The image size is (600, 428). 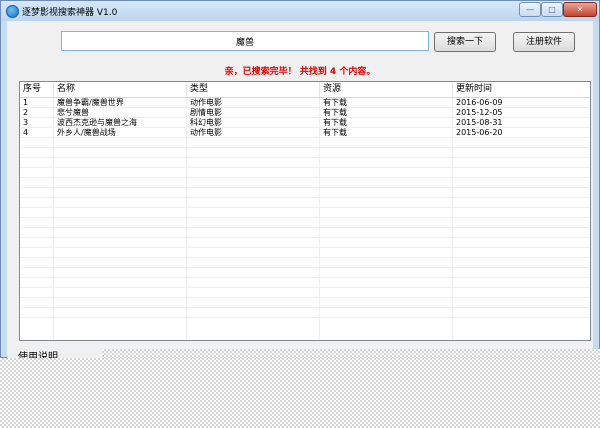 What do you see at coordinates (305, 103) in the screenshot?
I see `table-row: 1 魔兽争霸/魔兽世界 动作电影 有下载 2016-06-09` at bounding box center [305, 103].